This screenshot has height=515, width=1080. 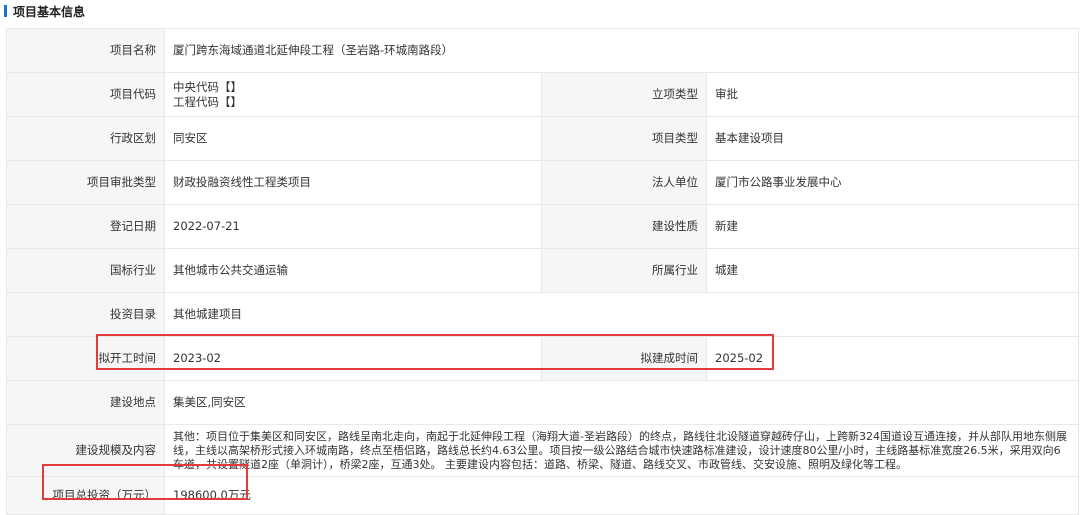 What do you see at coordinates (85, 182) in the screenshot?
I see `review-type-label: 项目审批类型` at bounding box center [85, 182].